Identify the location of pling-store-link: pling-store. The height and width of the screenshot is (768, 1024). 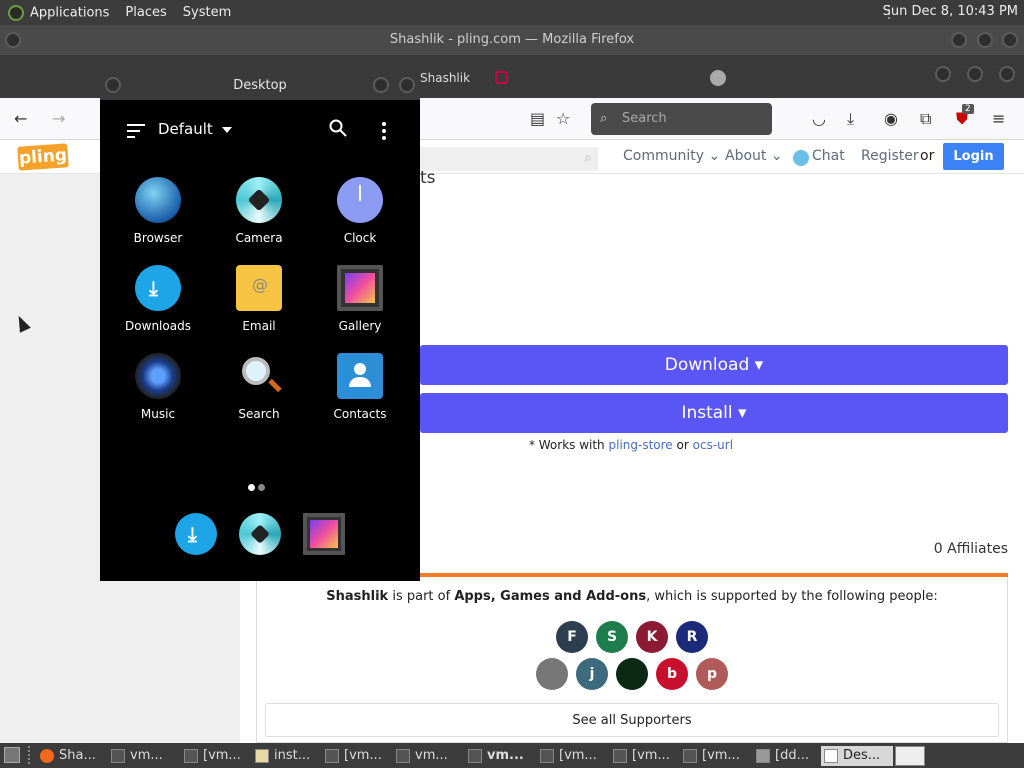
(641, 445).